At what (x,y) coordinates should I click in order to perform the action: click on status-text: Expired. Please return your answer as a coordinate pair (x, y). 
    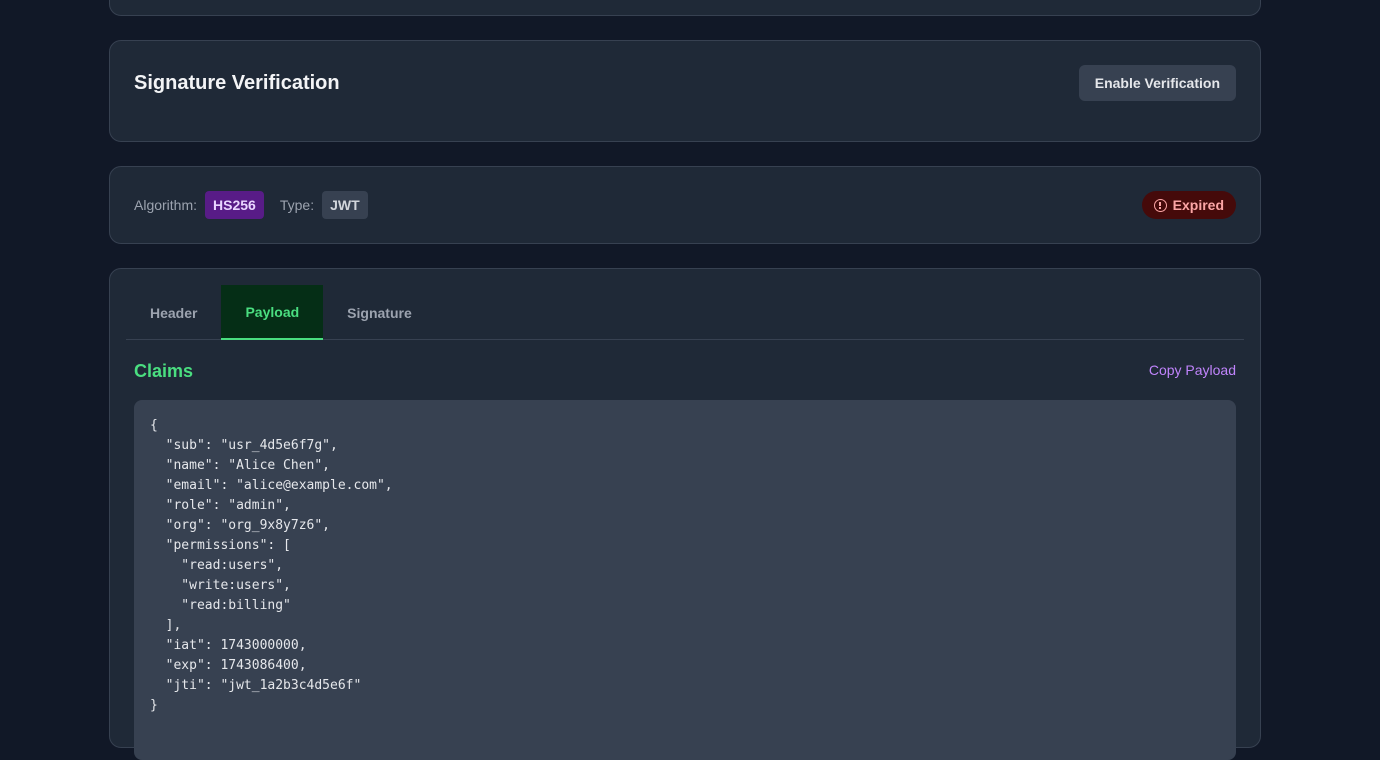
    Looking at the image, I should click on (1198, 205).